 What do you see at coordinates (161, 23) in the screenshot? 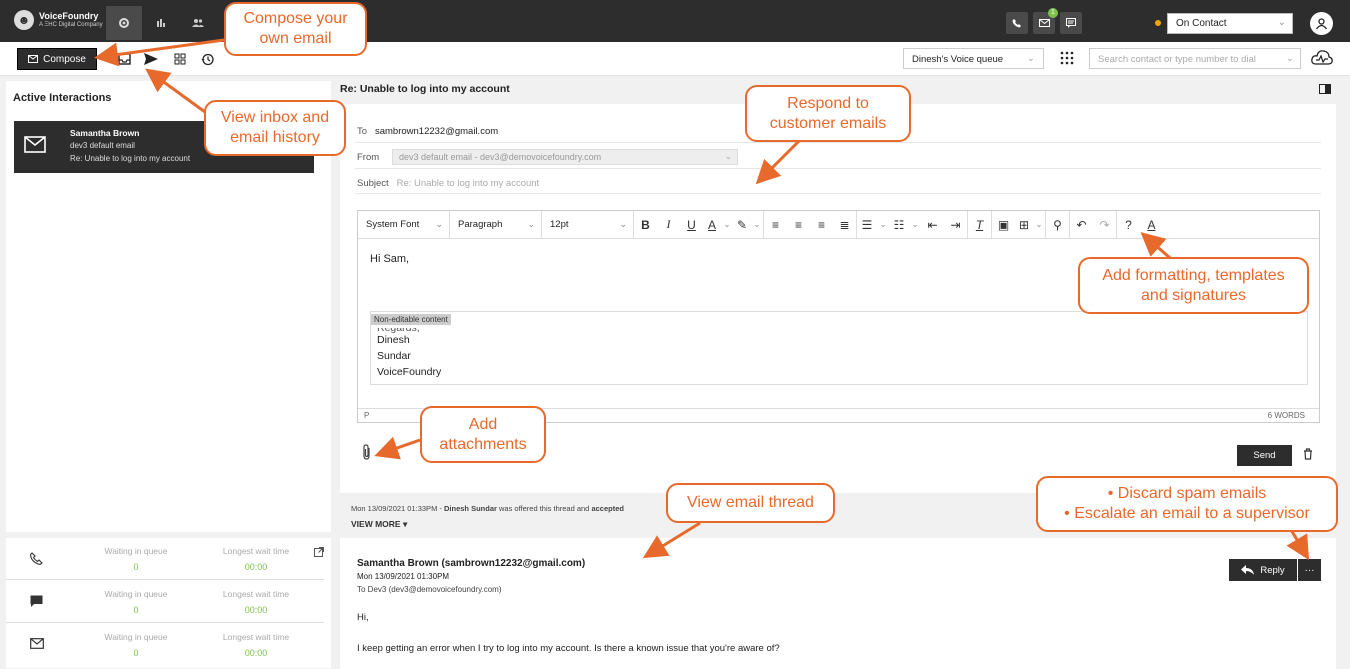
I see `nav-reports-button` at bounding box center [161, 23].